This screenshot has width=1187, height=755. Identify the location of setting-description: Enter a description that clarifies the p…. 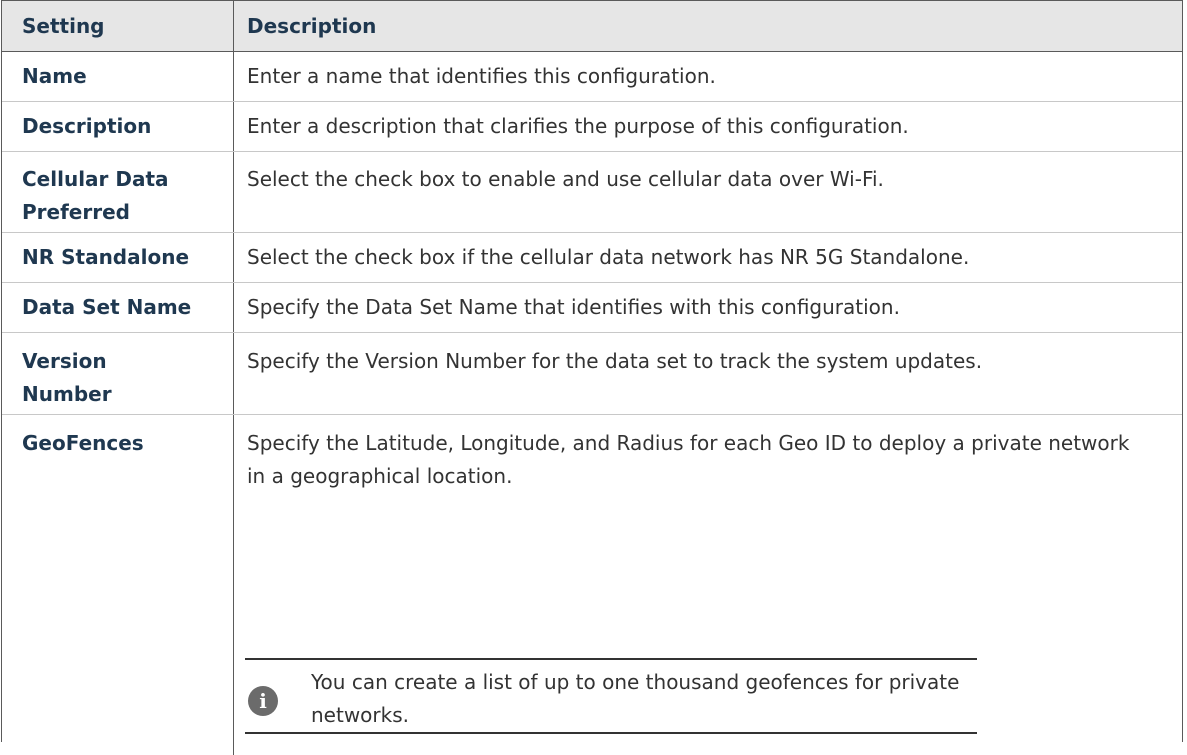
(578, 126).